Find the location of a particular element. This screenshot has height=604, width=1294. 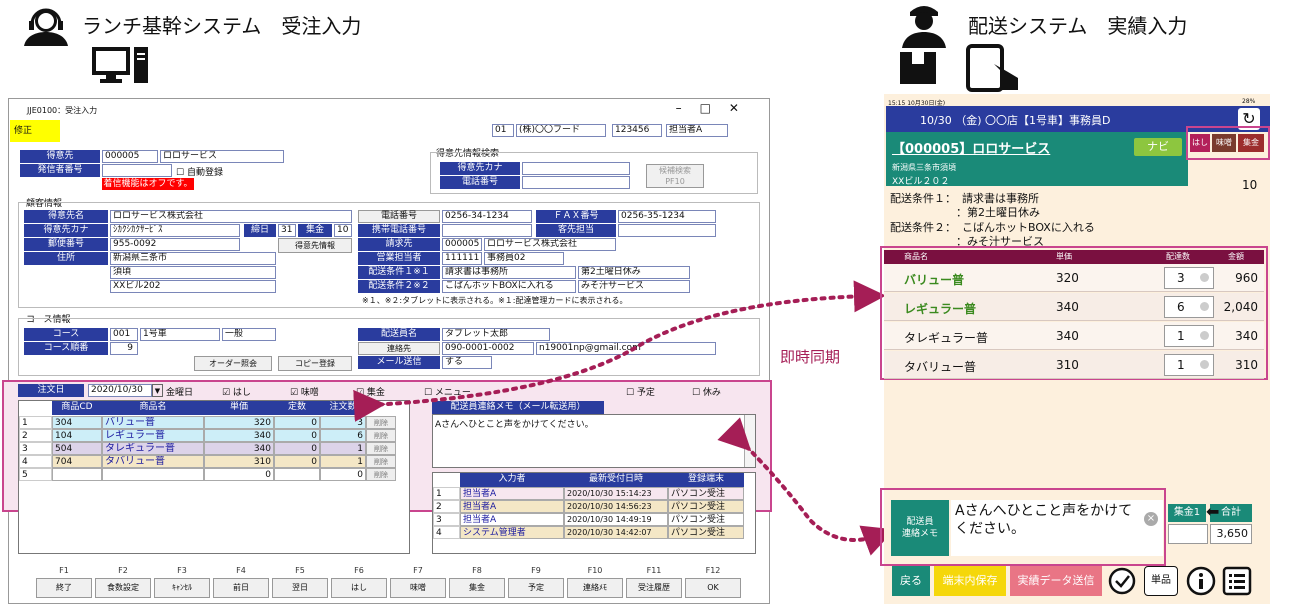

cond2b-field: みそ汁サービス is located at coordinates (634, 286).